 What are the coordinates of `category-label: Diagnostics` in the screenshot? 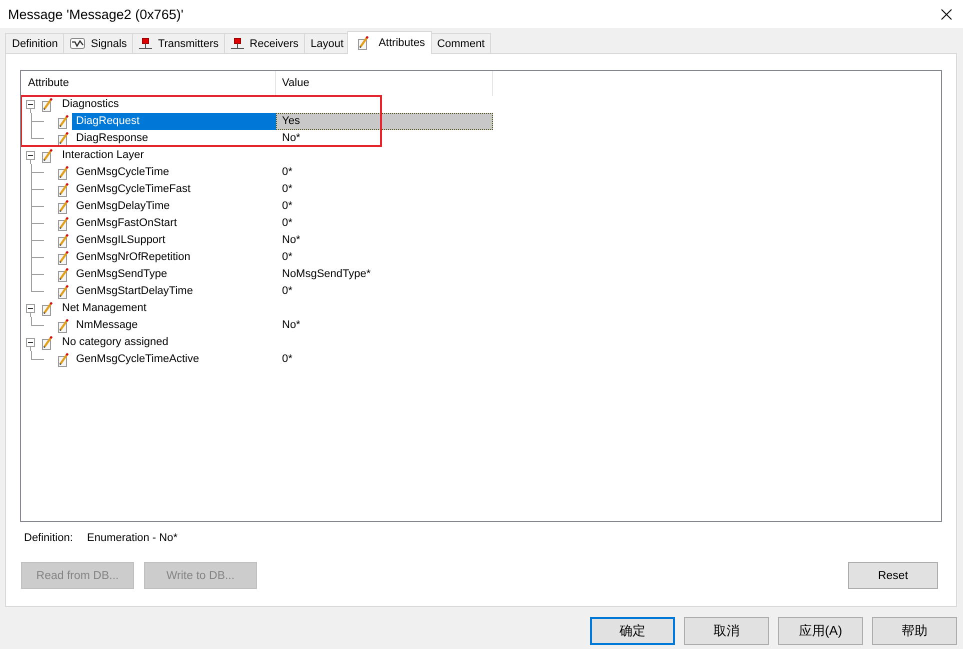 It's located at (90, 104).